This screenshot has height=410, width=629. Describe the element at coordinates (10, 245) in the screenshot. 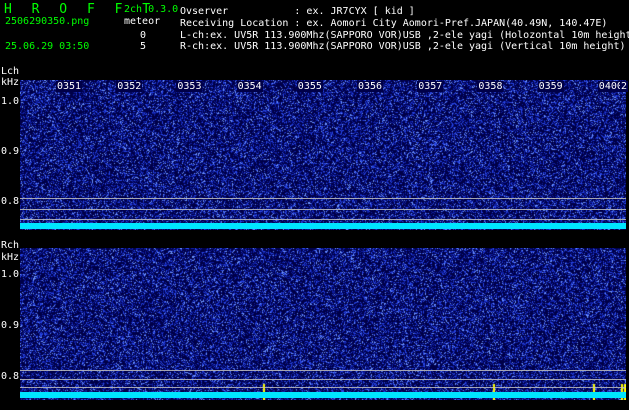

I see `rch-label: Rch` at that location.